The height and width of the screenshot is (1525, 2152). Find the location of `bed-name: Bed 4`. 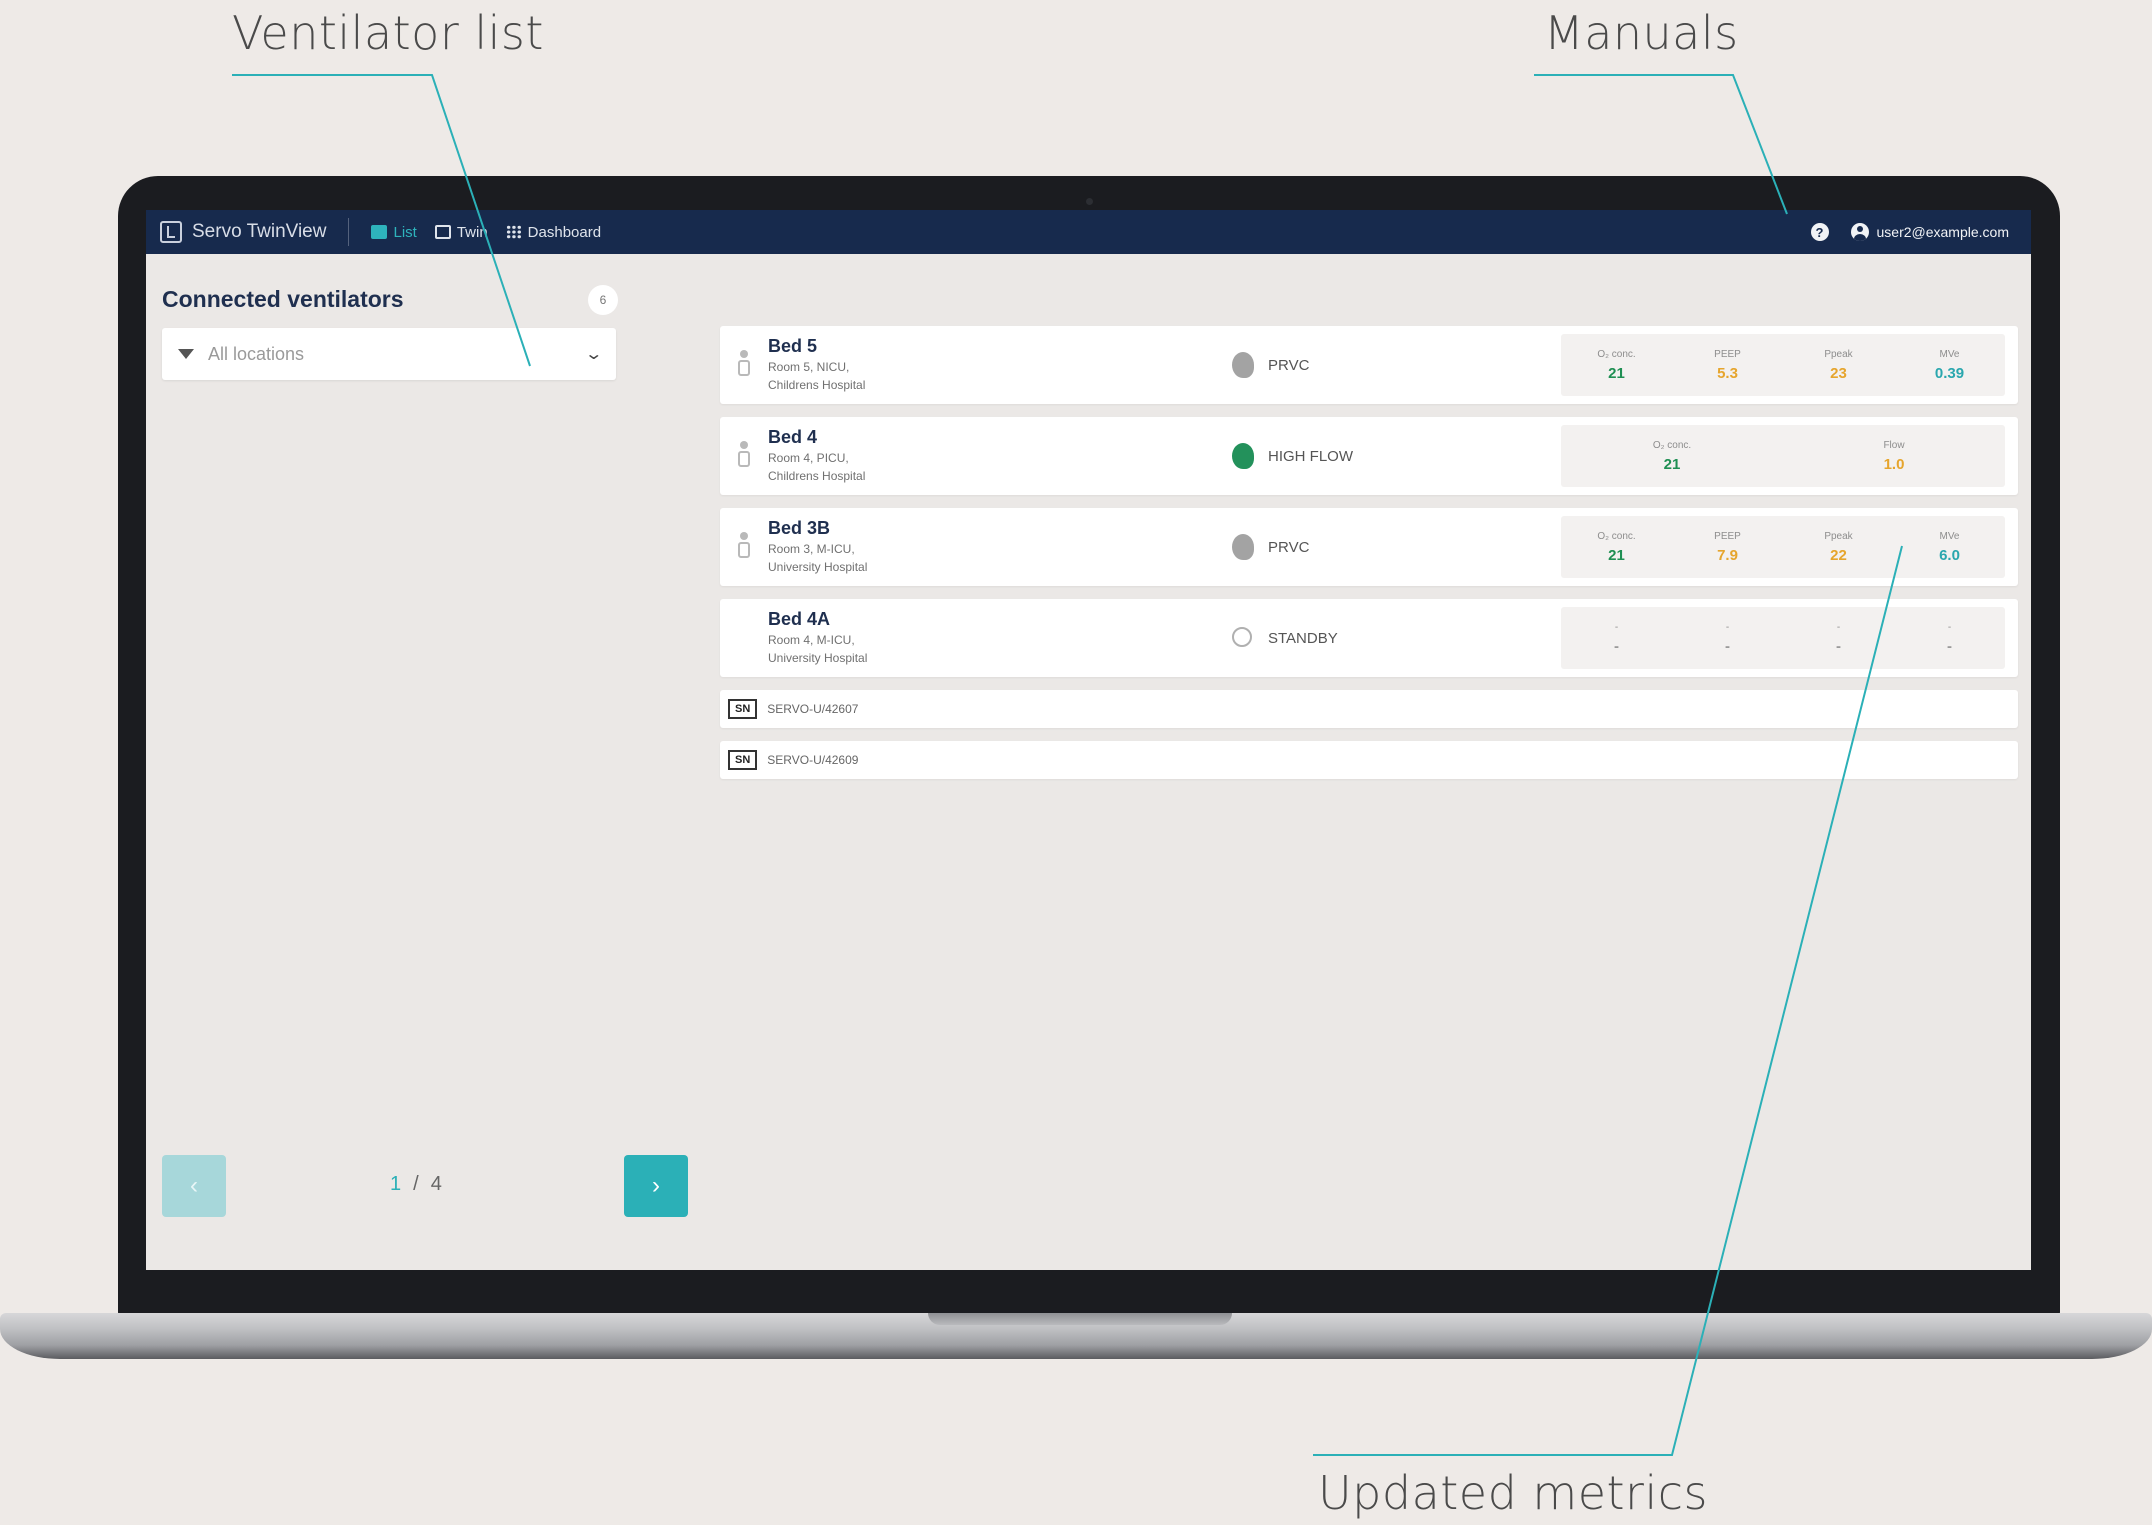

bed-name: Bed 4 is located at coordinates (793, 437).